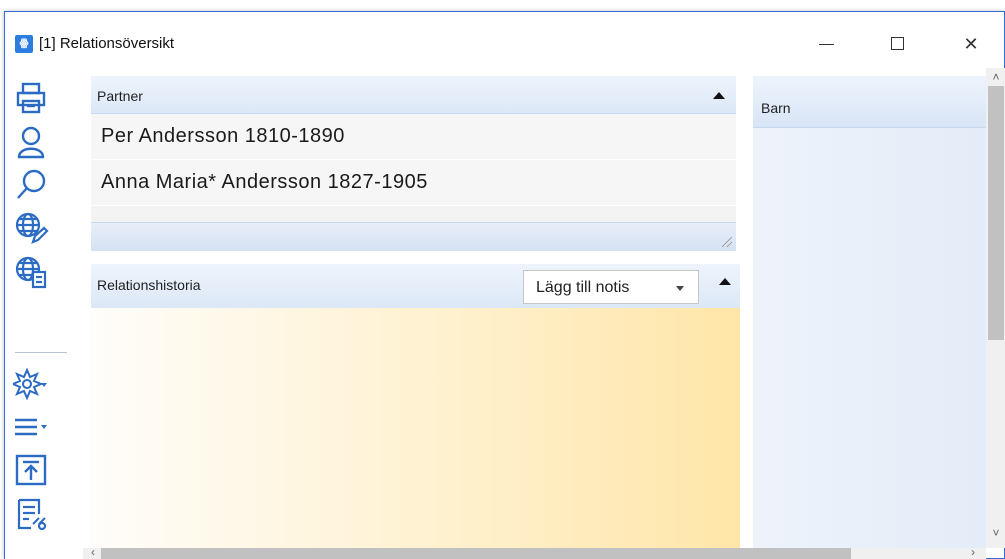  What do you see at coordinates (583, 287) in the screenshot?
I see `add-note-label: Lägg till notis` at bounding box center [583, 287].